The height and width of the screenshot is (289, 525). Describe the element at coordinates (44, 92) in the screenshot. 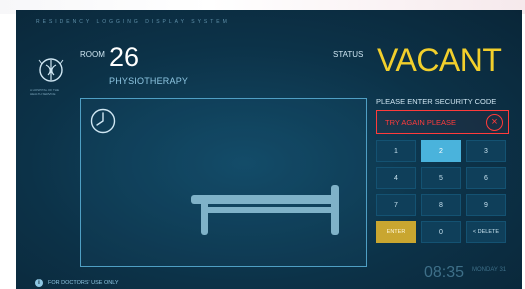

I see `logo-caption: A HOSPITAL OF THE HEALTH SERVICE` at that location.